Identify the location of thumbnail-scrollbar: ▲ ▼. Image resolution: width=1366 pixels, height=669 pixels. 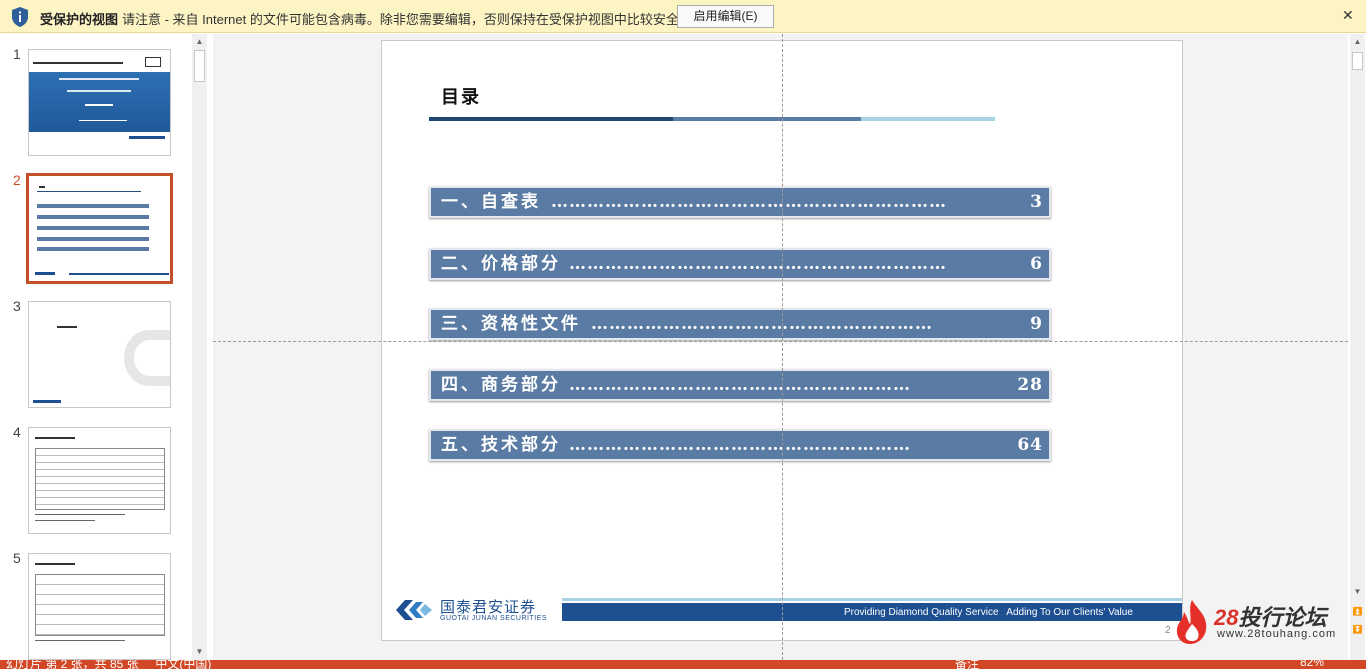
(199, 347).